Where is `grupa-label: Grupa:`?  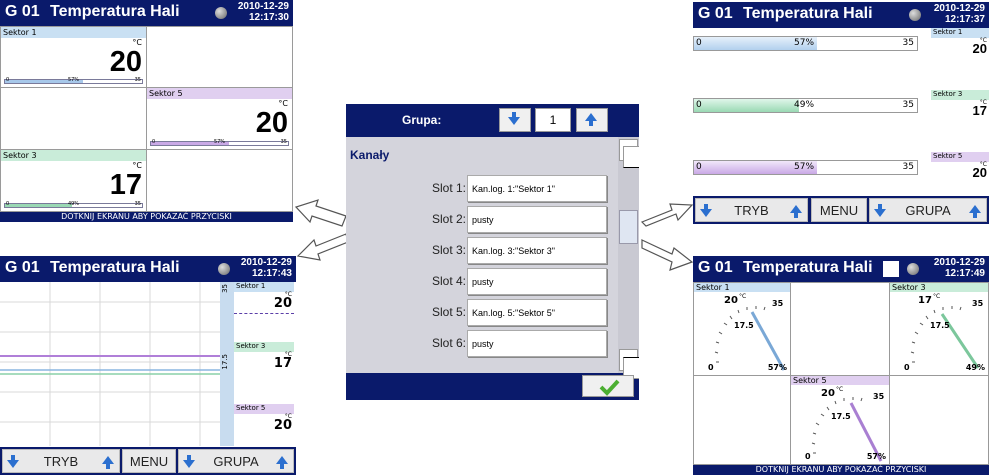
grupa-label: Grupa: is located at coordinates (422, 120).